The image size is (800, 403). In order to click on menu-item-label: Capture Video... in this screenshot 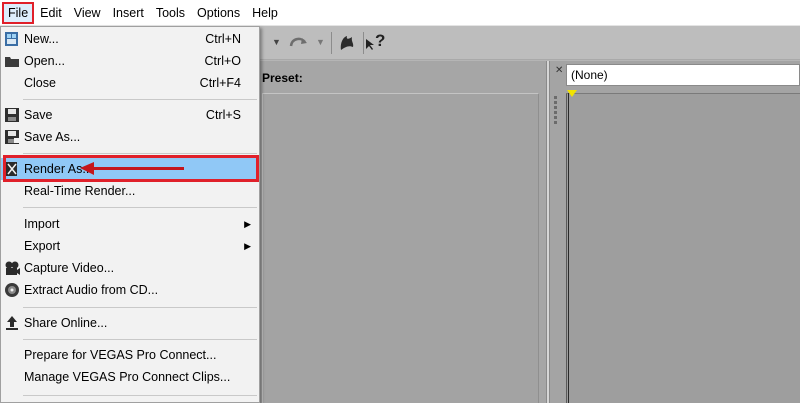, I will do `click(69, 268)`.